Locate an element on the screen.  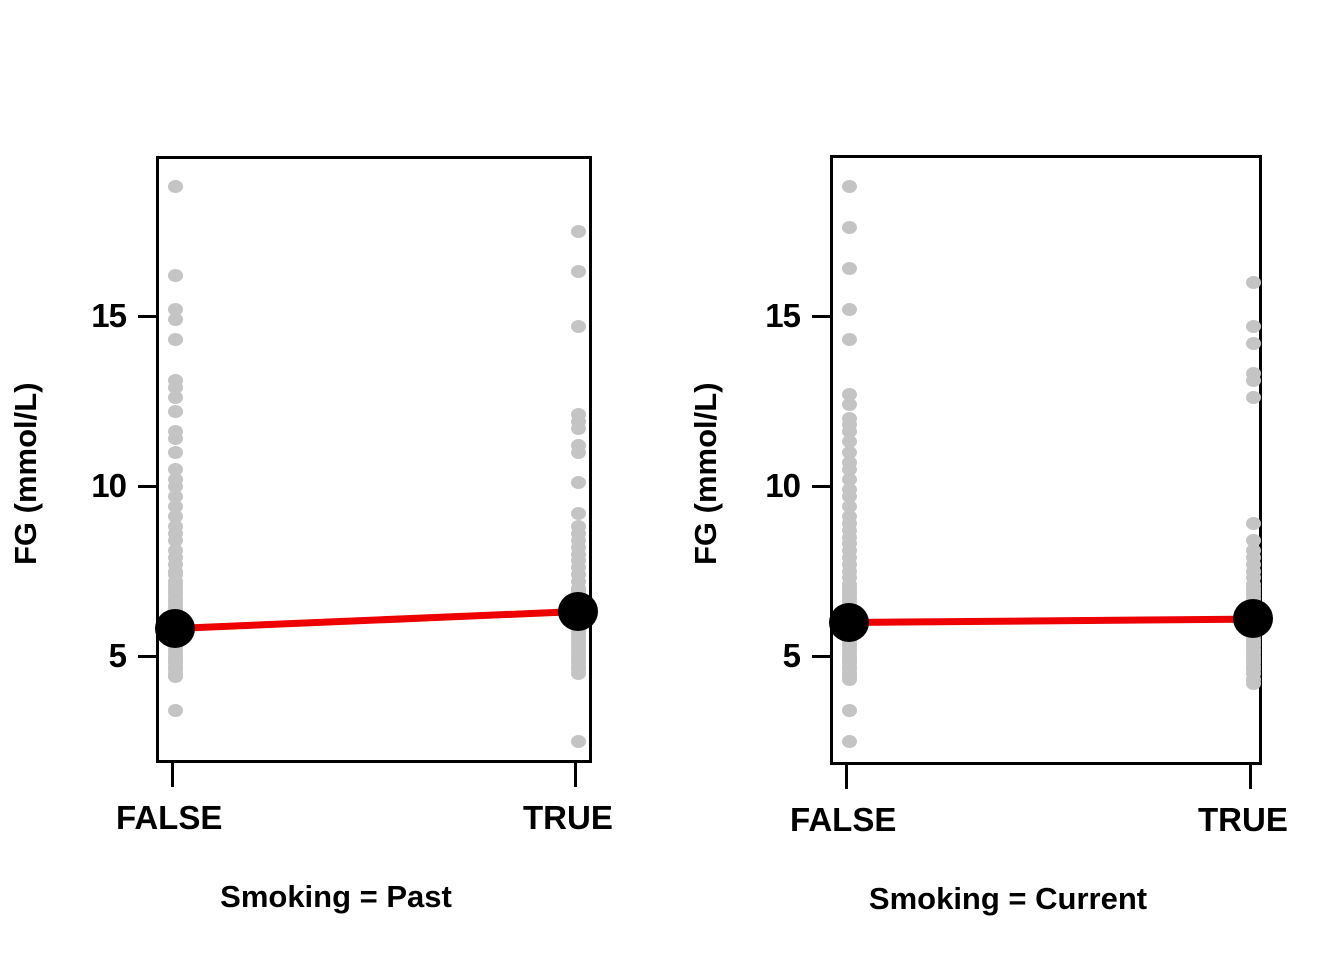
x-axis-title: Smoking = Current is located at coordinates (1008, 898).